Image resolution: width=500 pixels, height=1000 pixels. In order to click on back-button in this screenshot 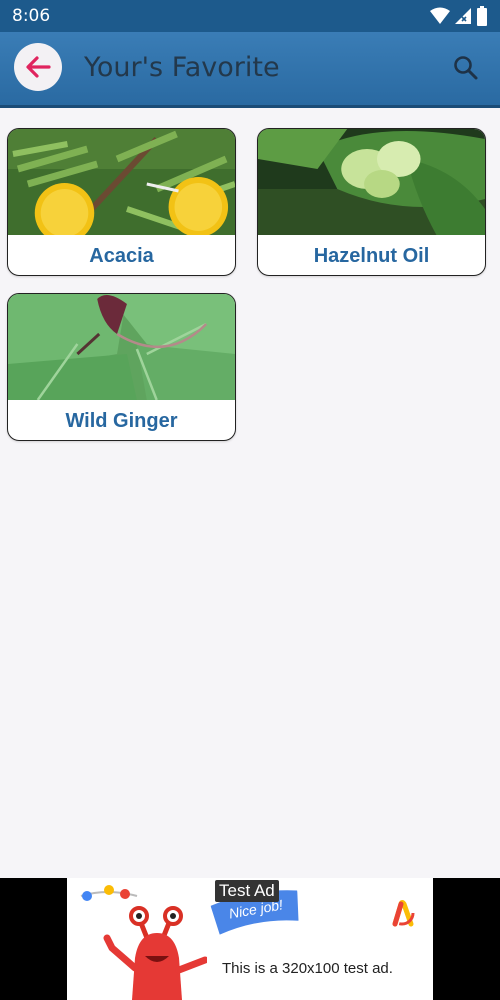, I will do `click(38, 67)`.